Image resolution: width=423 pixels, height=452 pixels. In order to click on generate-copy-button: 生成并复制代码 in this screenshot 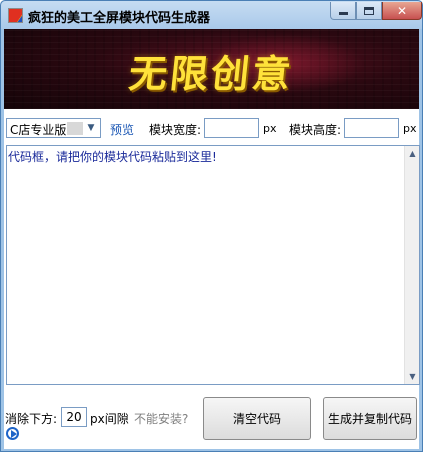, I will do `click(370, 418)`.